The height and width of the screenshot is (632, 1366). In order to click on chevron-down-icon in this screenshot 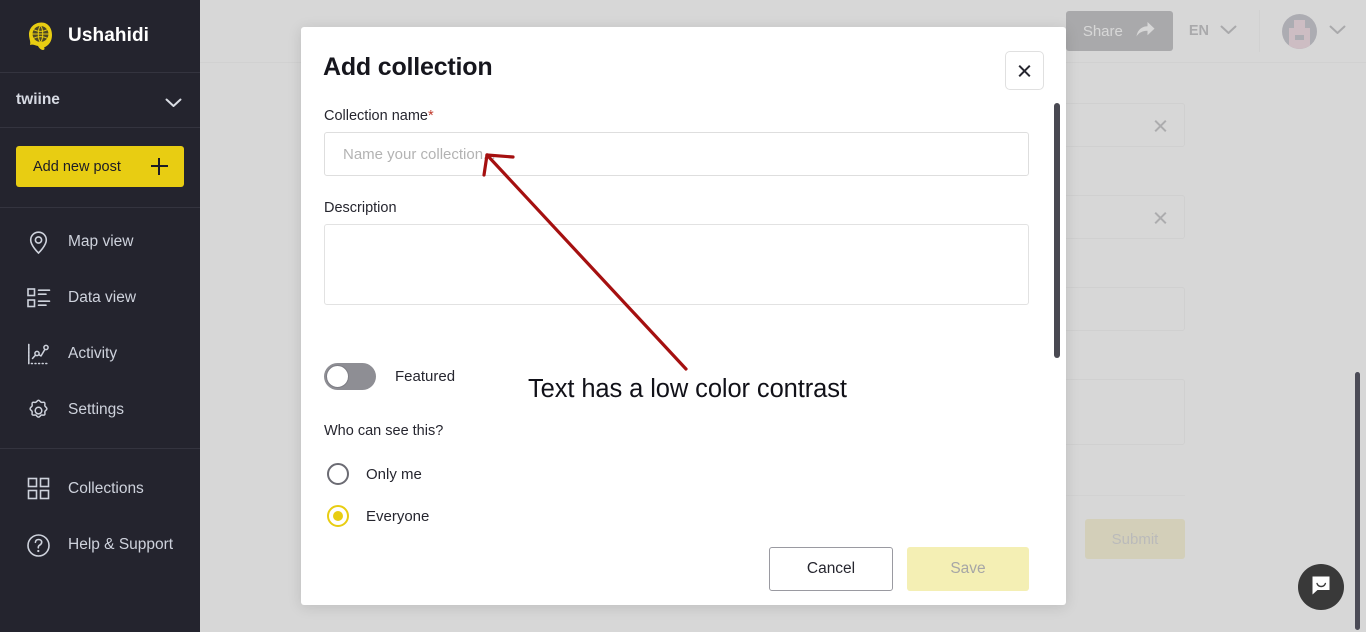, I will do `click(173, 101)`.